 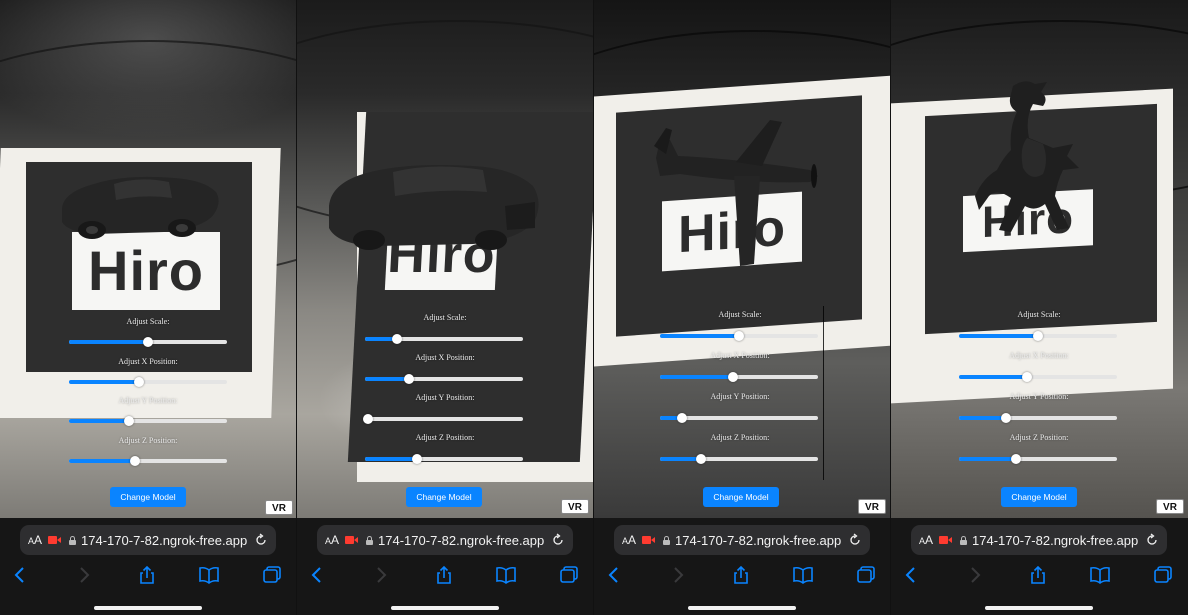 I want to click on z-position-label: Adjust Z Position:, so click(x=740, y=437).